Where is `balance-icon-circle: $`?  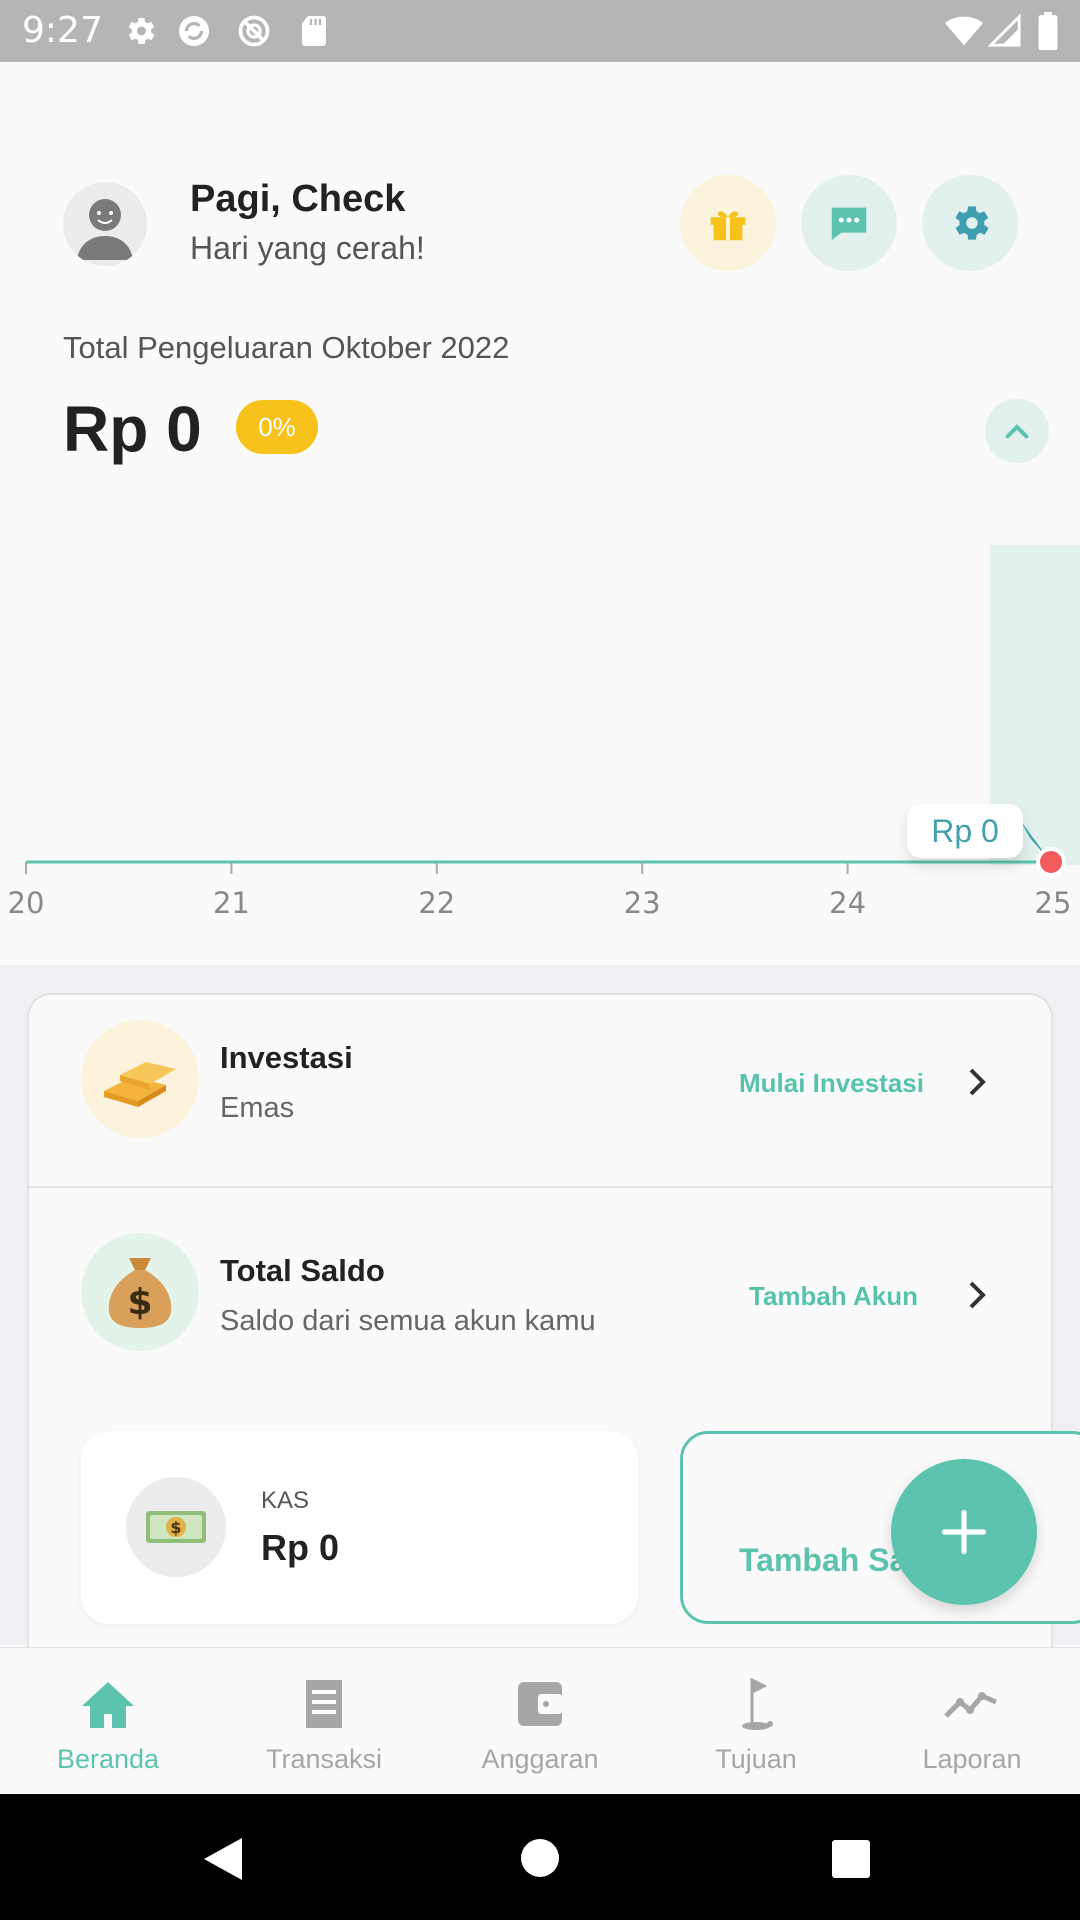
balance-icon-circle: $ is located at coordinates (140, 1292).